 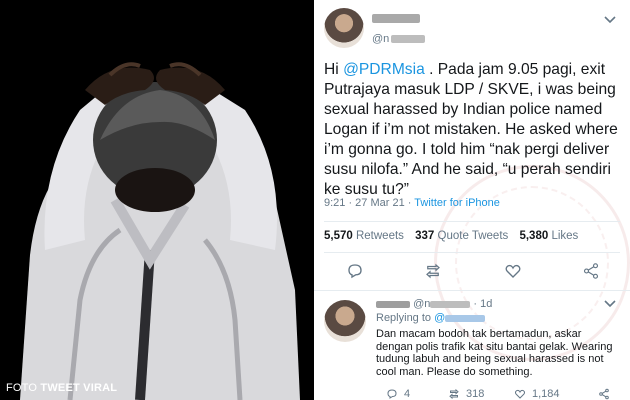 I want to click on reply-age: · 1d, so click(x=483, y=304).